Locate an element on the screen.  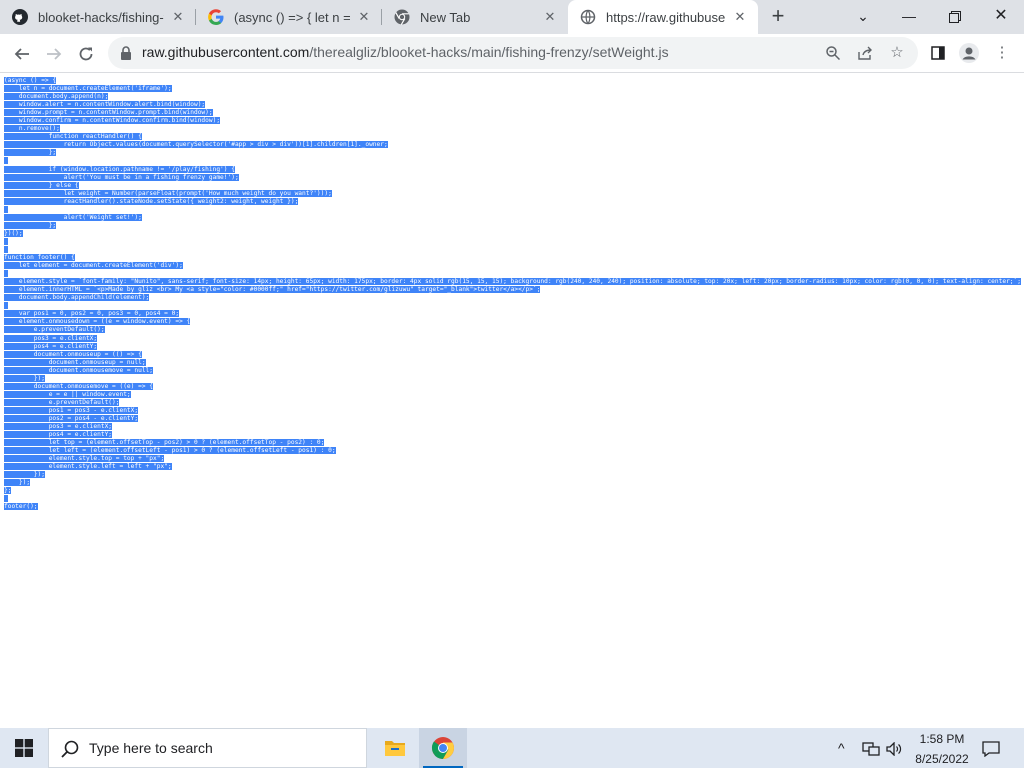
tab-raw-github: https://raw.githubusercontent.com ✕ is located at coordinates (663, 17).